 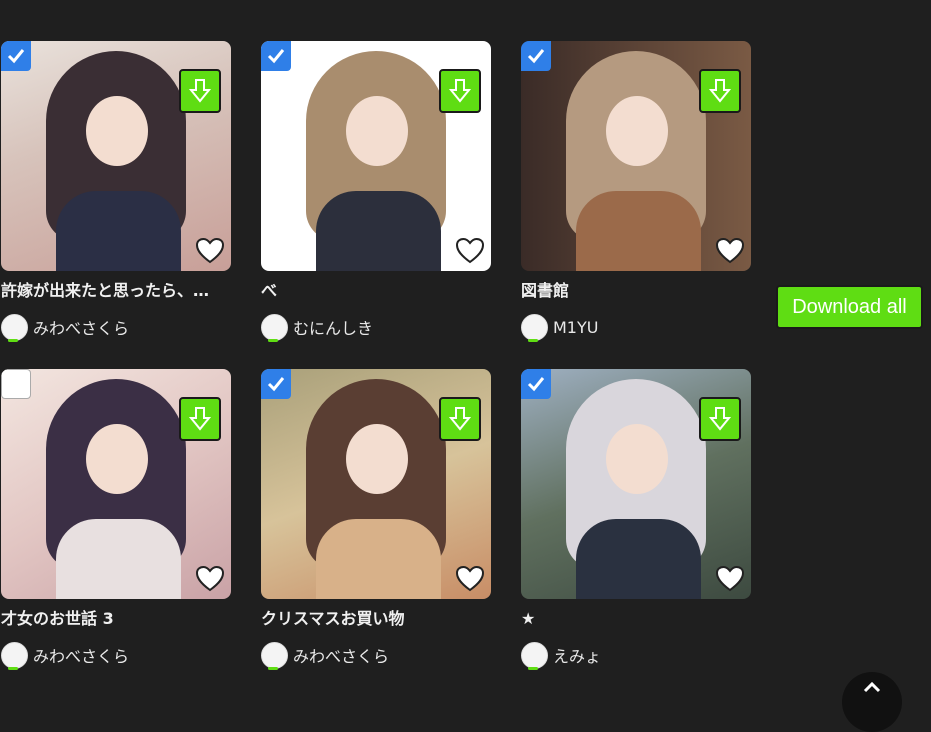 I want to click on author-name: M1YU, so click(x=575, y=327).